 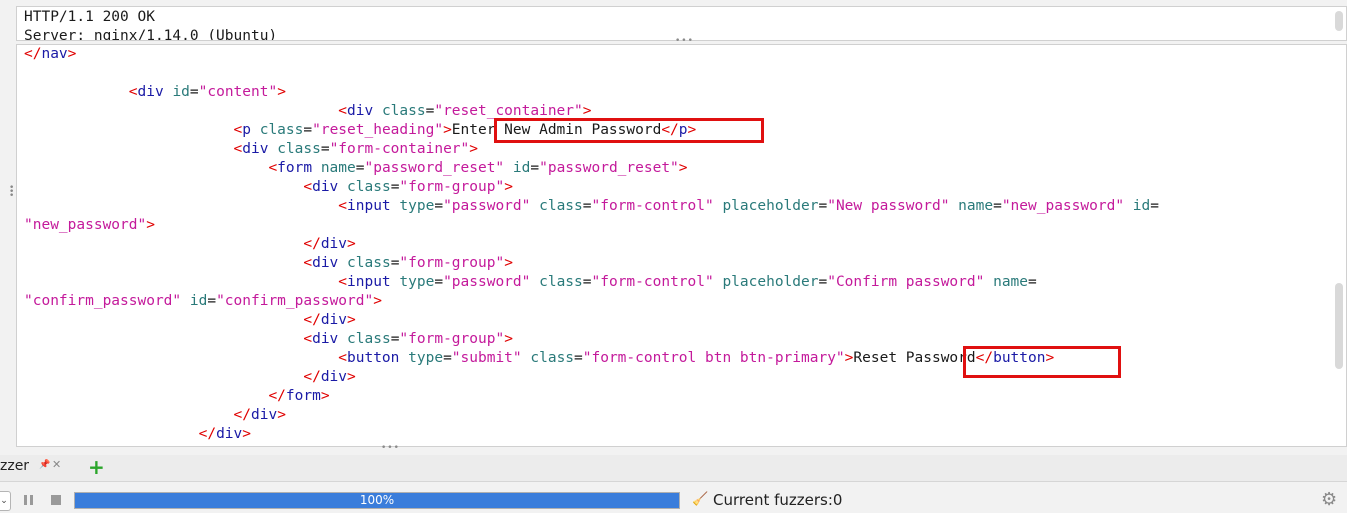 I want to click on bottom-splitter-handle: •••, so click(x=390, y=448).